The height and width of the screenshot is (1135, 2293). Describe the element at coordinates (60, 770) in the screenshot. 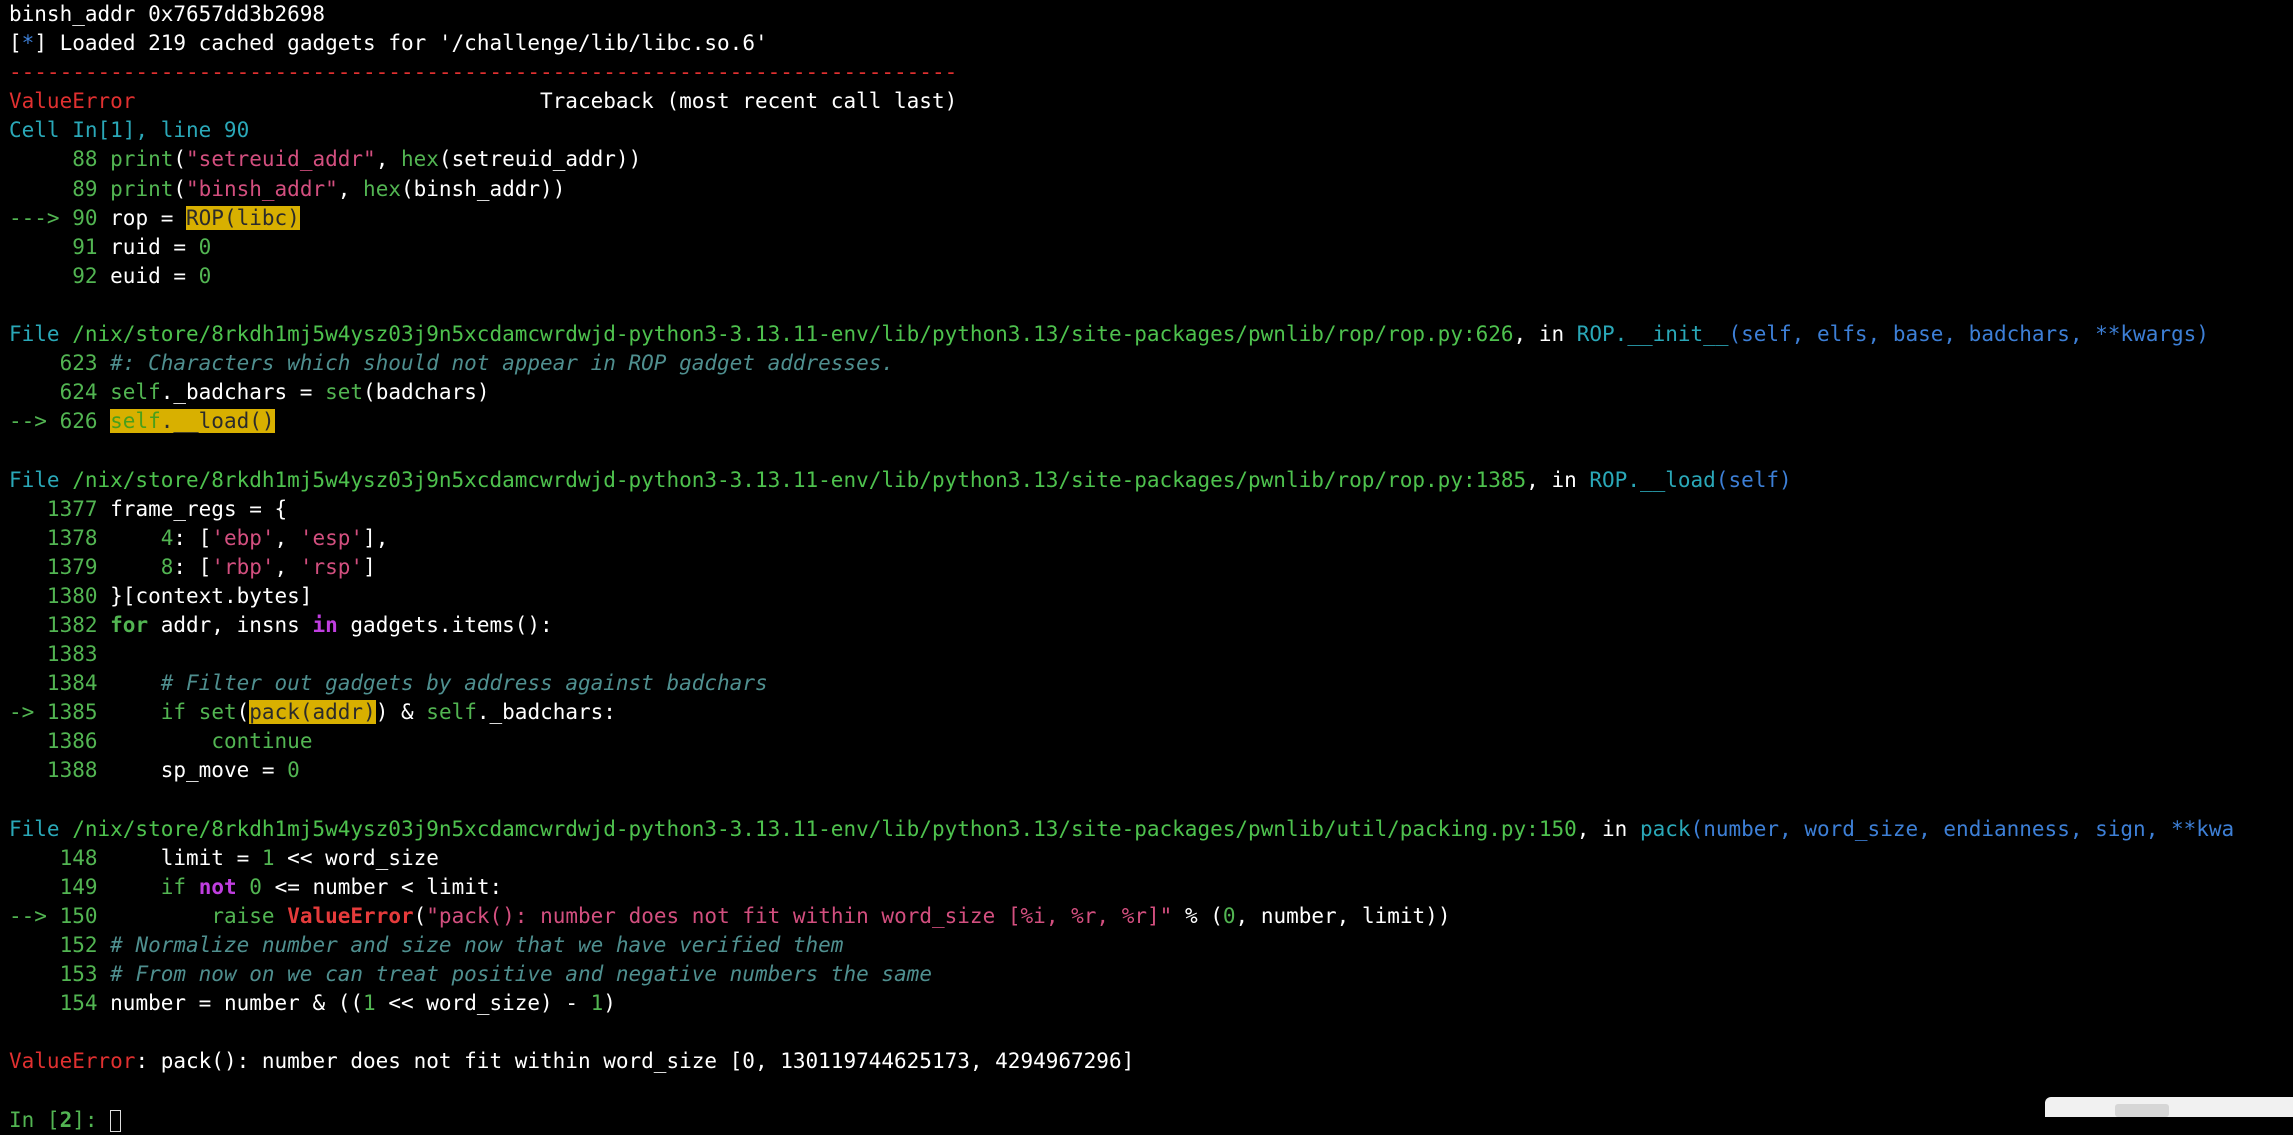

I see `terminal-text: 1388` at that location.